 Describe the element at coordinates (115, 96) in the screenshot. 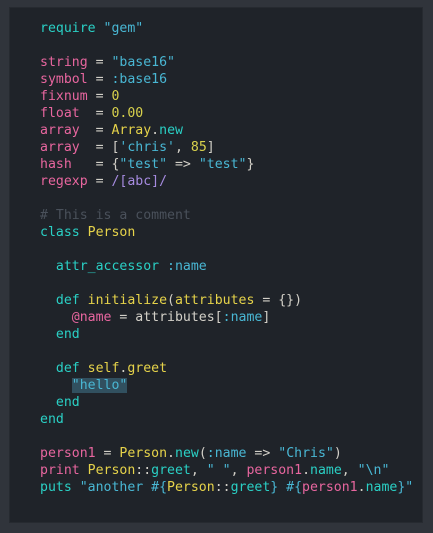

I see `code-token: 0` at that location.